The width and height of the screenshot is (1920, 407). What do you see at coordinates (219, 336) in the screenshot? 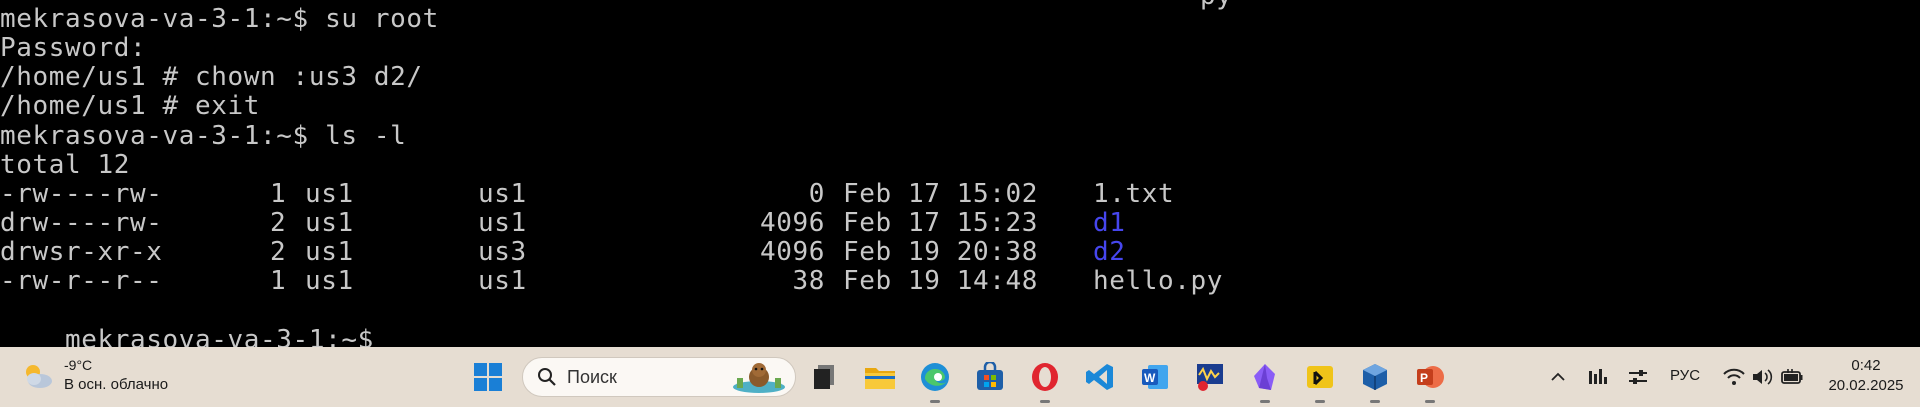
I see `prompt-text: mekrasova-va-3-1:~$` at bounding box center [219, 336].